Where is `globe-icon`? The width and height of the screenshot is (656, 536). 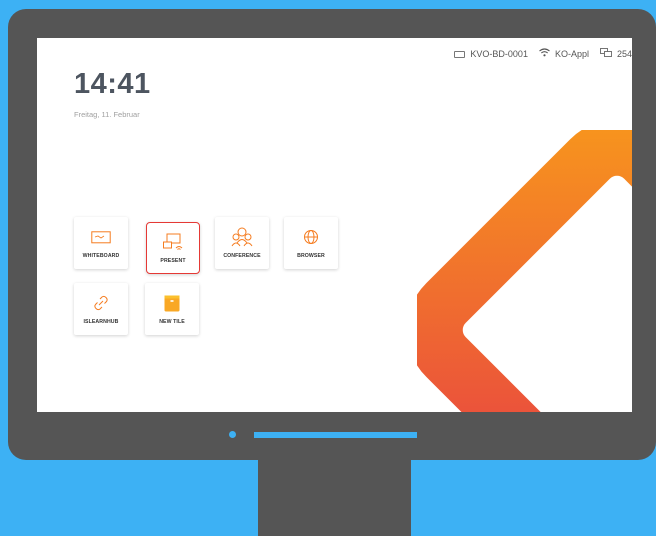 globe-icon is located at coordinates (311, 237).